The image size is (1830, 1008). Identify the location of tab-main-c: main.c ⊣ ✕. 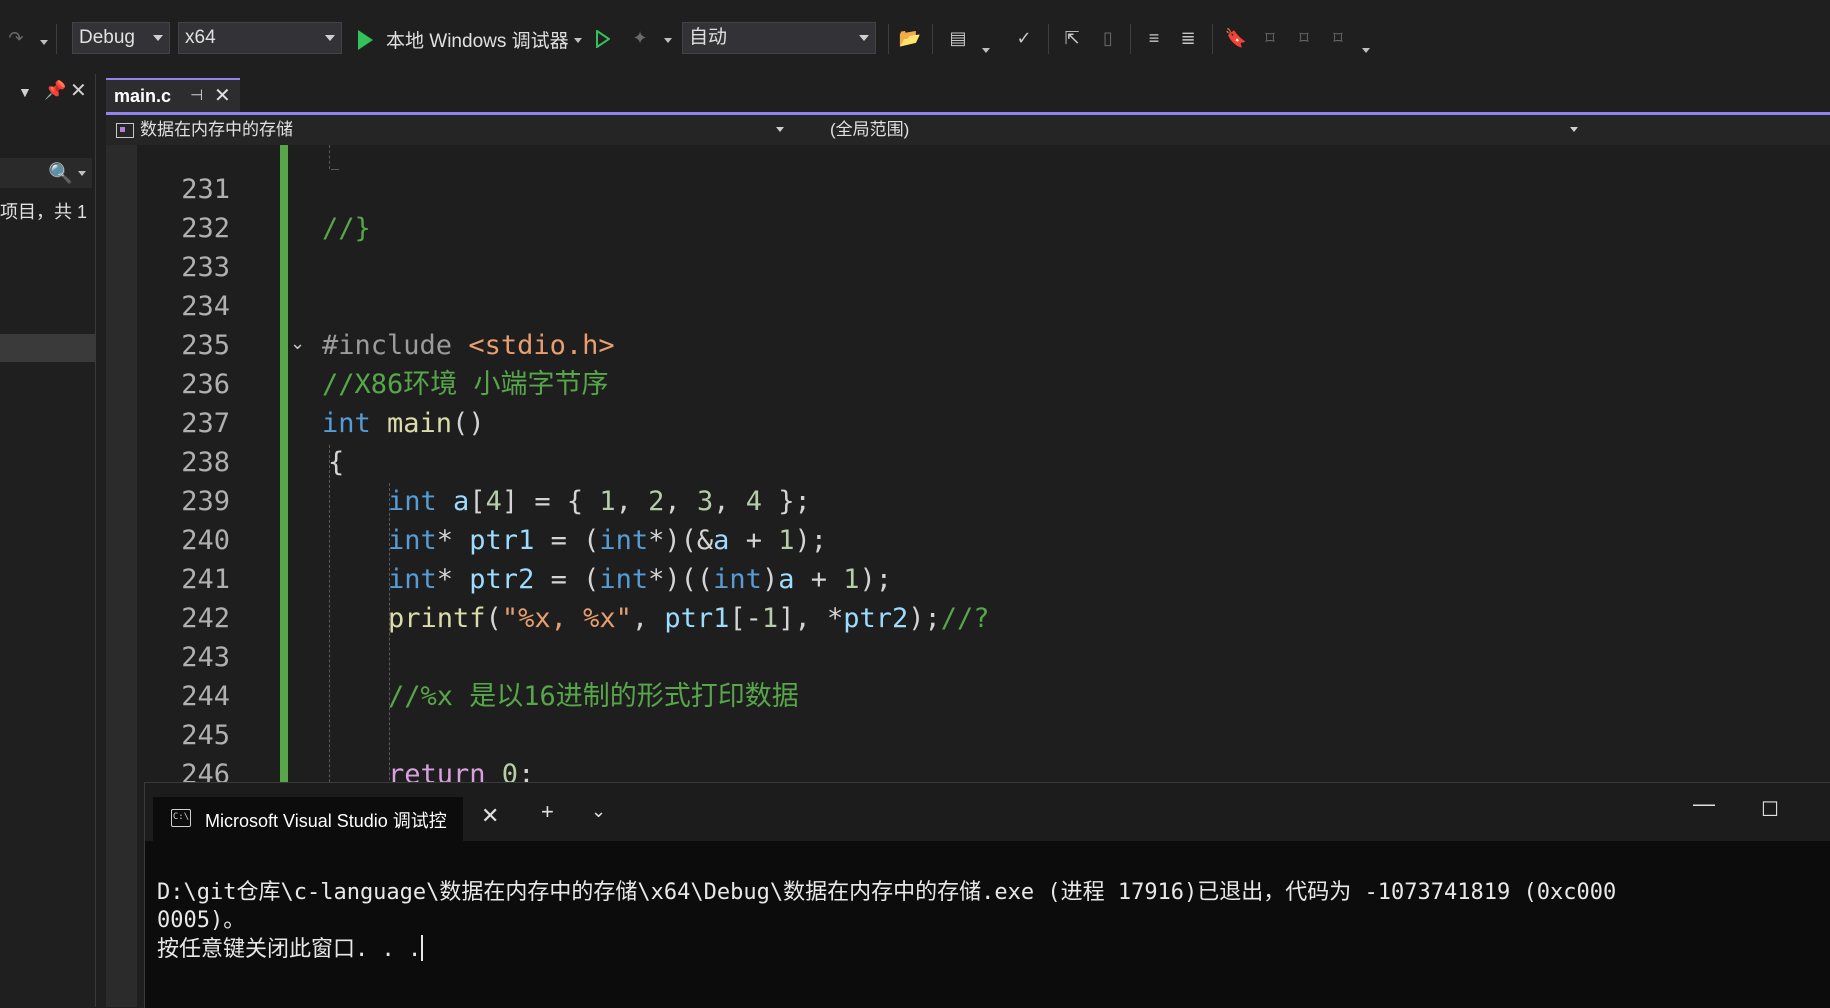
(173, 95).